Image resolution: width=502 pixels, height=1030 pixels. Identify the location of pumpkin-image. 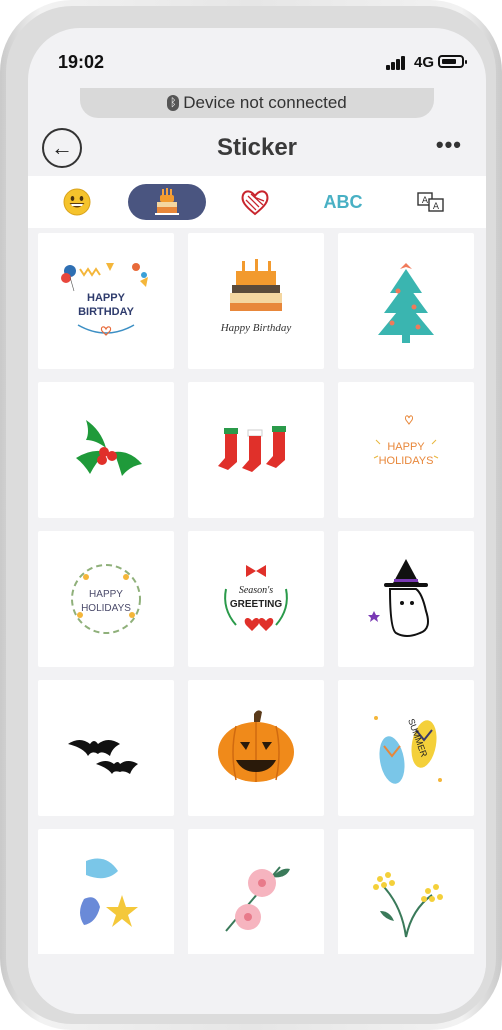
(256, 746).